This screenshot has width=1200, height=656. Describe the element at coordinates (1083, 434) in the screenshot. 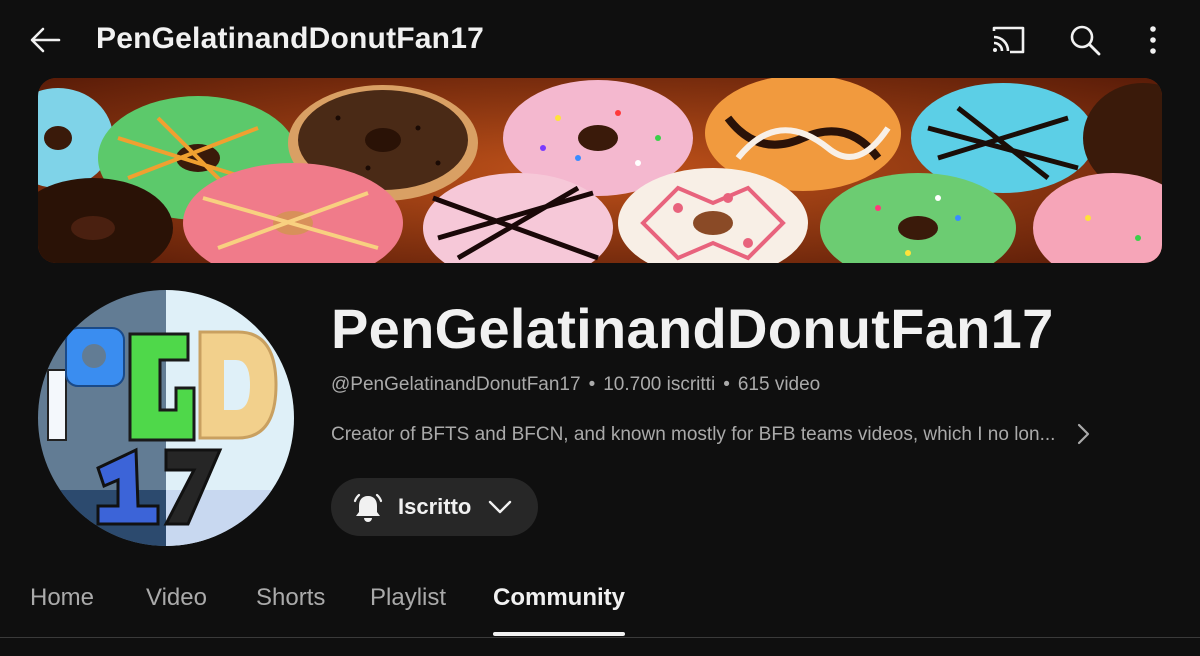

I see `chevron-right-icon` at that location.